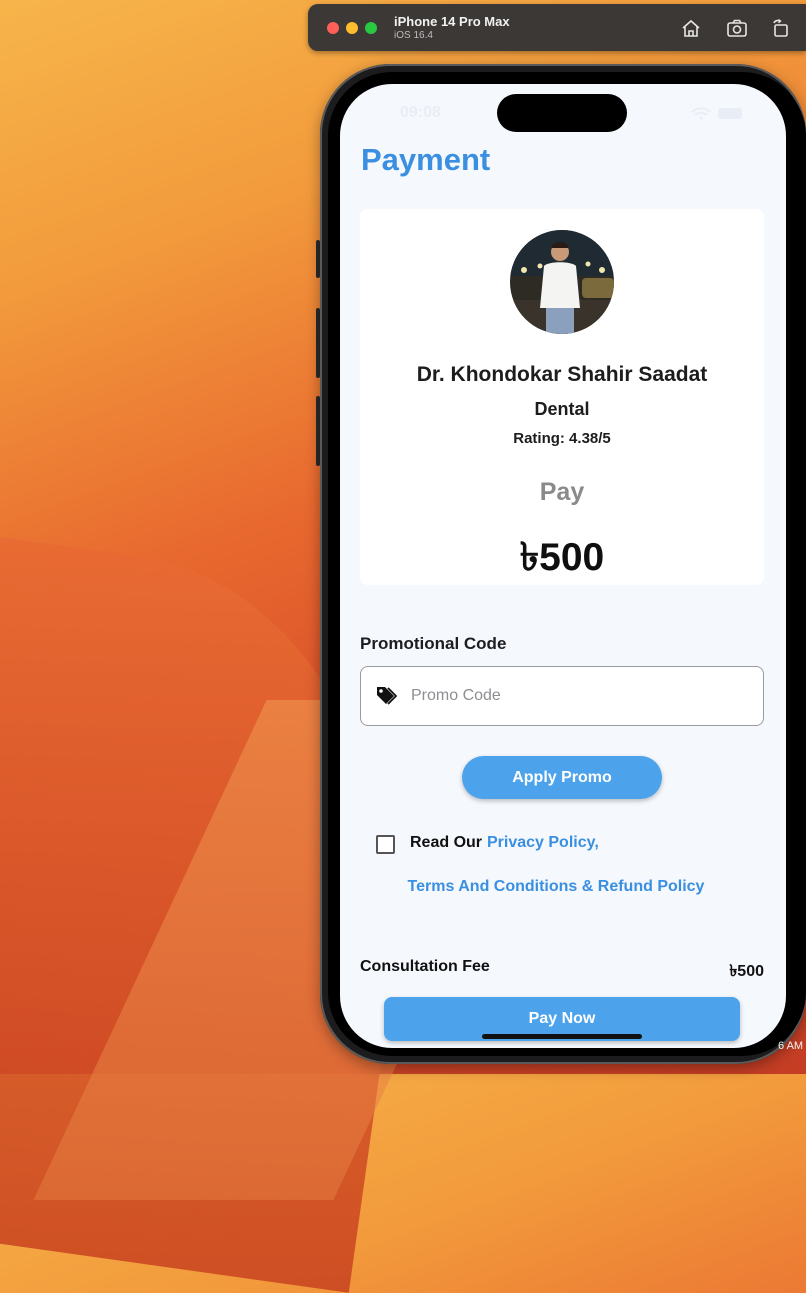 The height and width of the screenshot is (1293, 806). What do you see at coordinates (746, 971) in the screenshot?
I see `consultation-fee-value: ৳500` at bounding box center [746, 971].